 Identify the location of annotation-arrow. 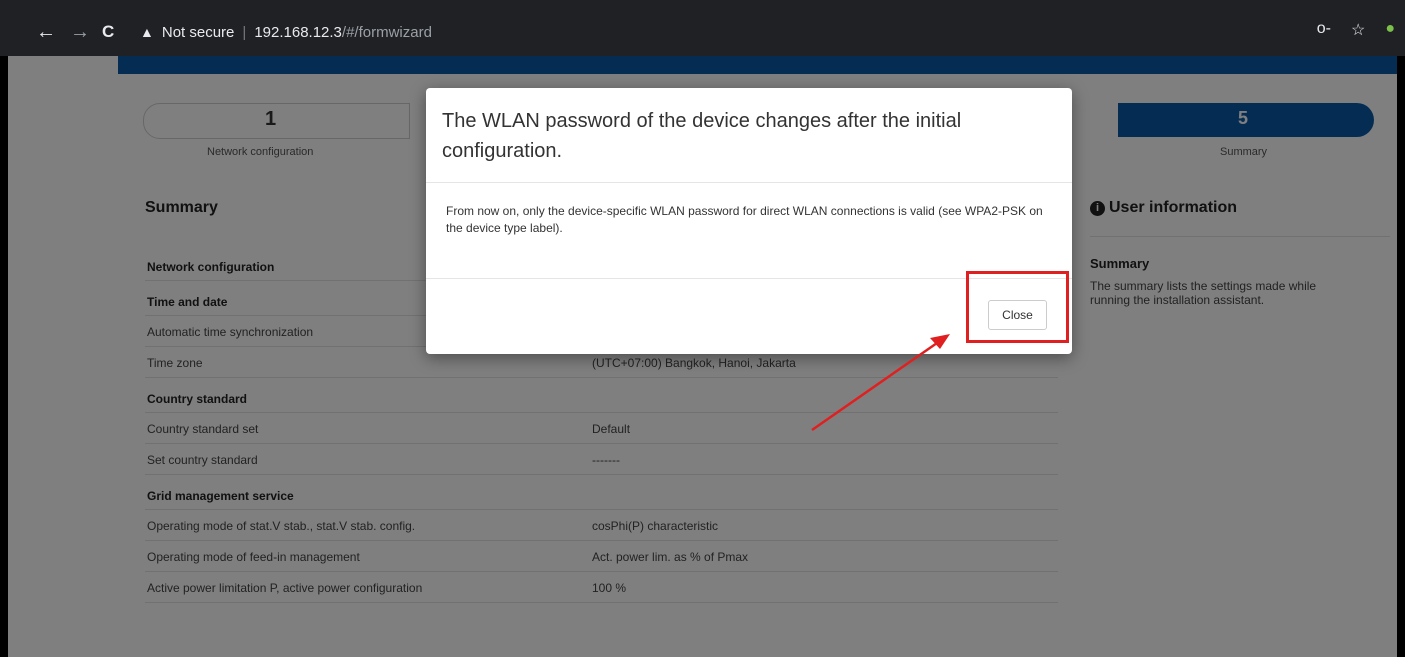
(880, 383).